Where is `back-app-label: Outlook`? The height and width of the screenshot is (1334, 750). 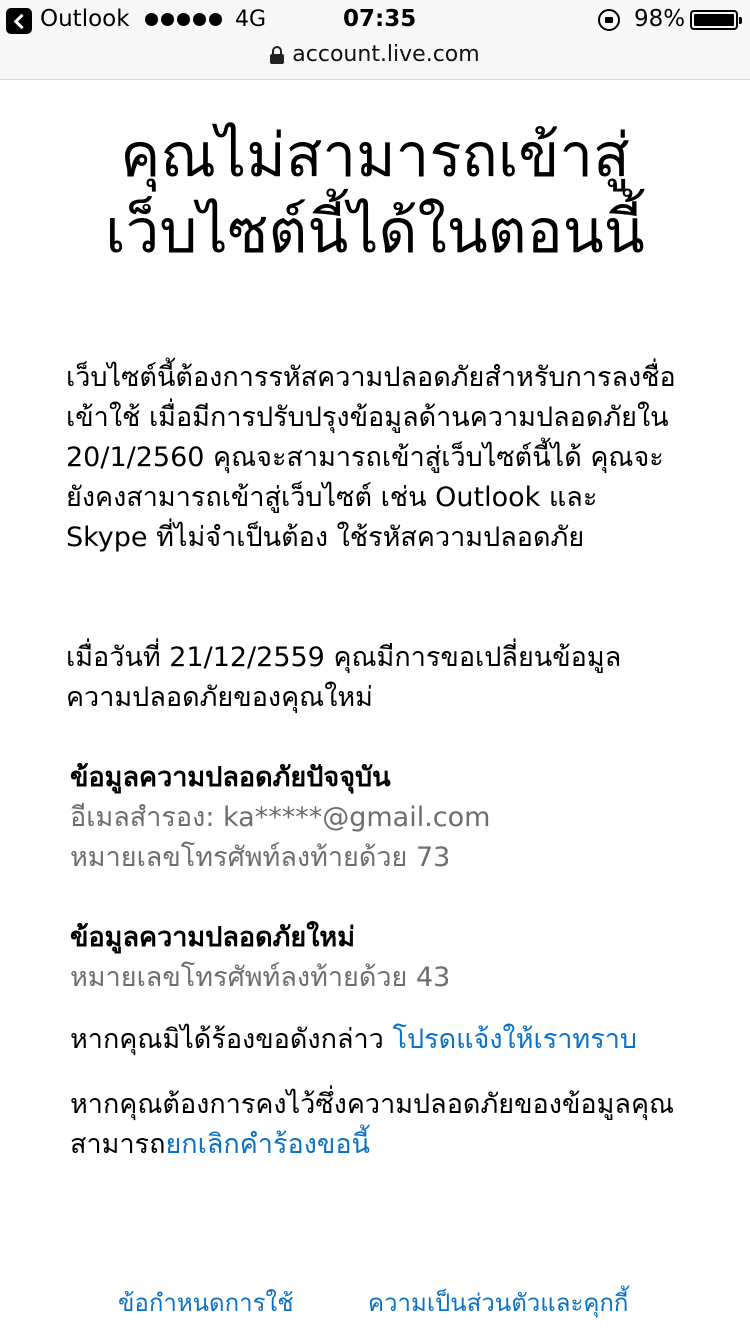
back-app-label: Outlook is located at coordinates (85, 19).